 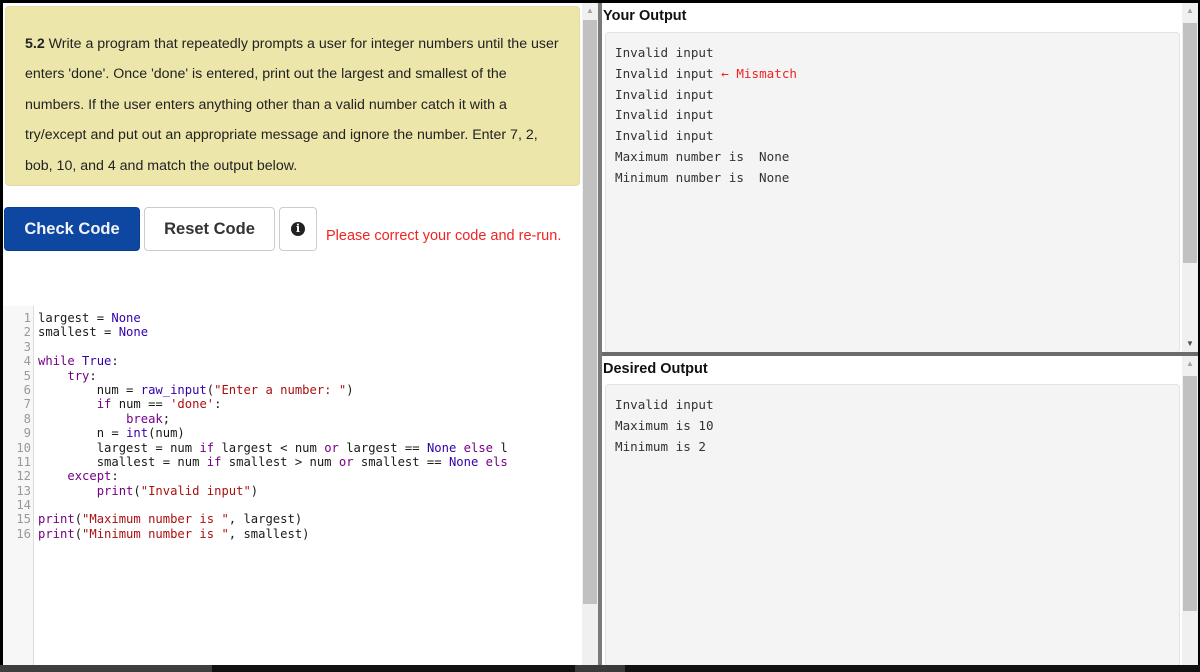 What do you see at coordinates (27, 389) in the screenshot?
I see `line-number: 6` at bounding box center [27, 389].